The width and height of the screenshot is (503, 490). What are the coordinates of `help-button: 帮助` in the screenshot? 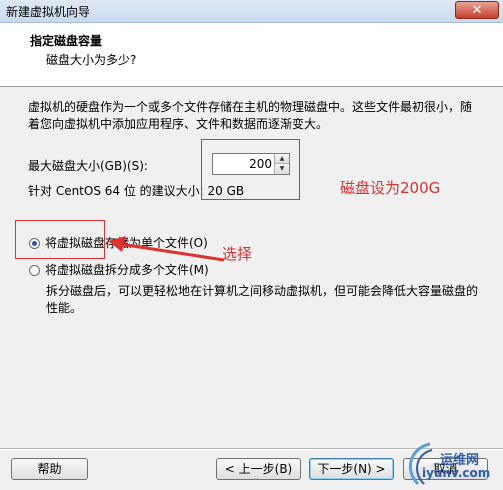 It's located at (49, 469).